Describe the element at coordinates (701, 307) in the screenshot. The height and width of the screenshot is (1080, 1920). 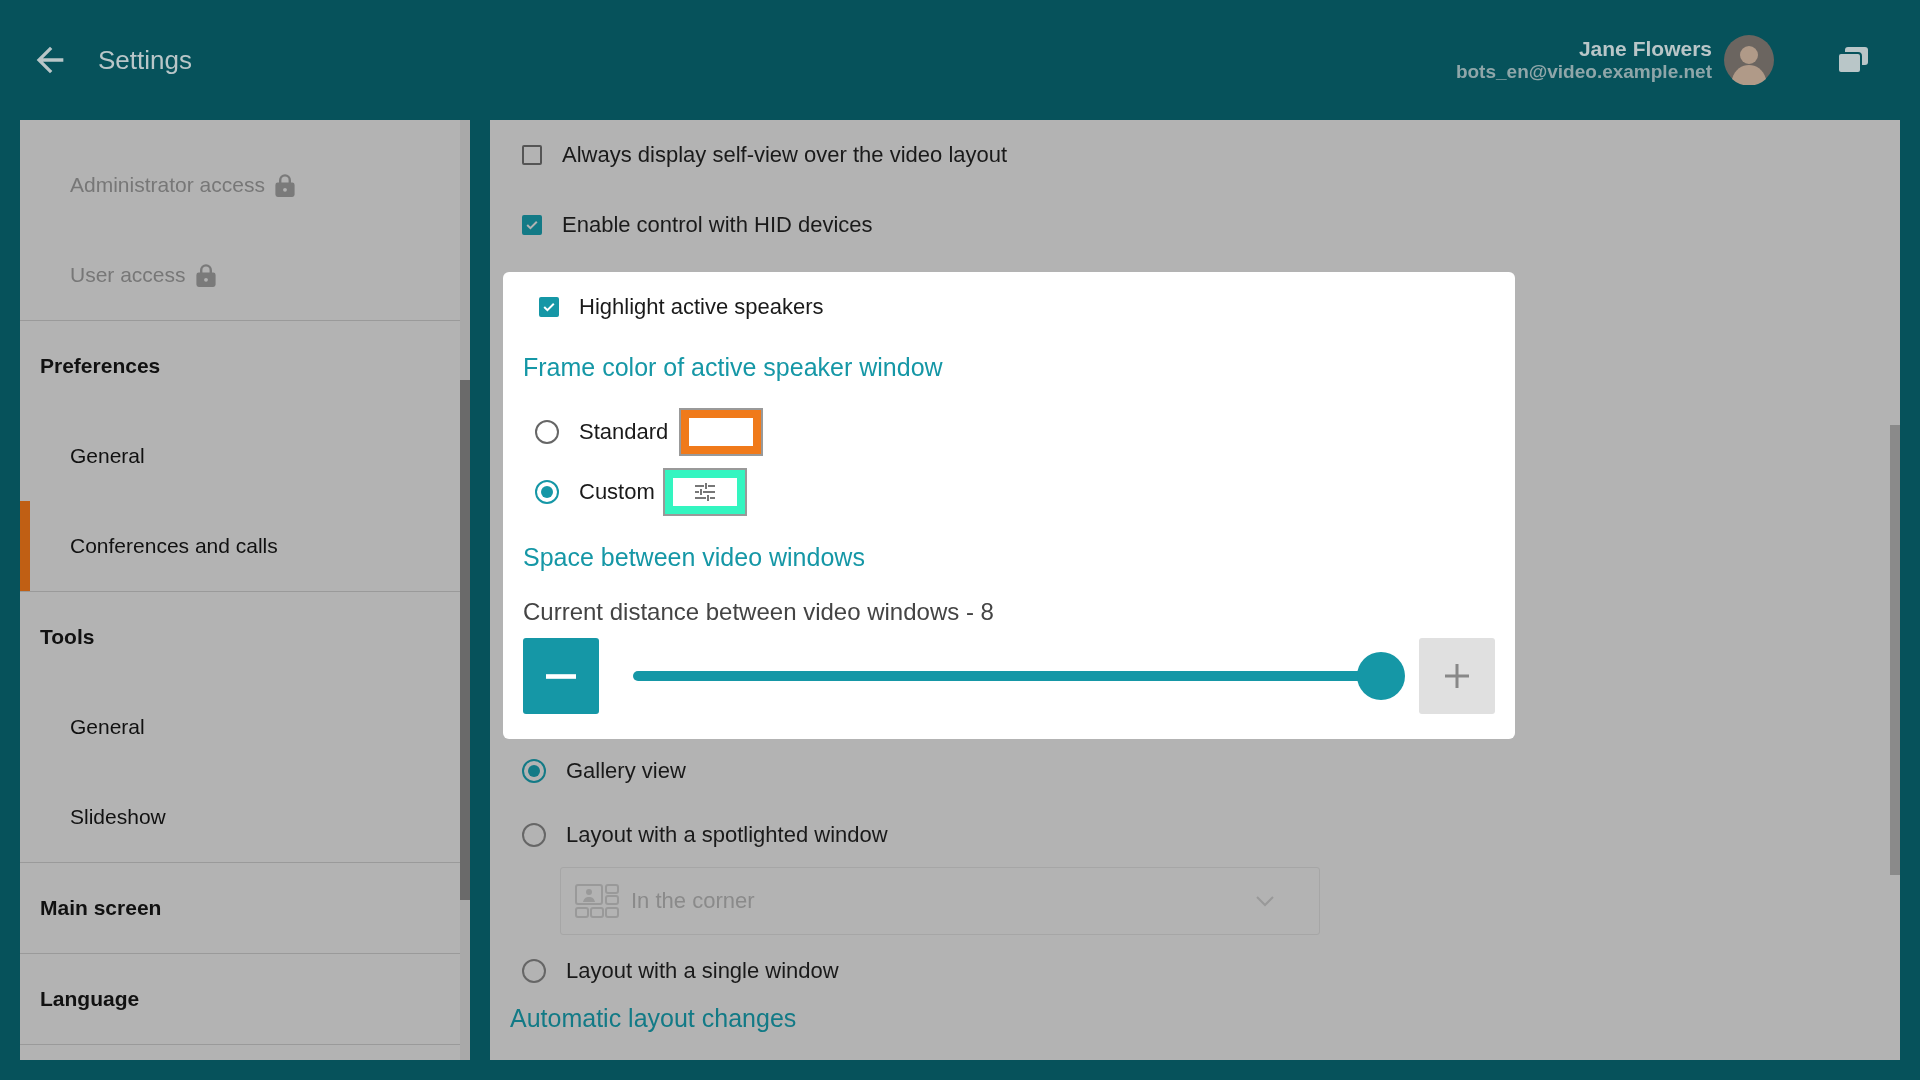
I see `option-label: Highlight active speakers` at that location.